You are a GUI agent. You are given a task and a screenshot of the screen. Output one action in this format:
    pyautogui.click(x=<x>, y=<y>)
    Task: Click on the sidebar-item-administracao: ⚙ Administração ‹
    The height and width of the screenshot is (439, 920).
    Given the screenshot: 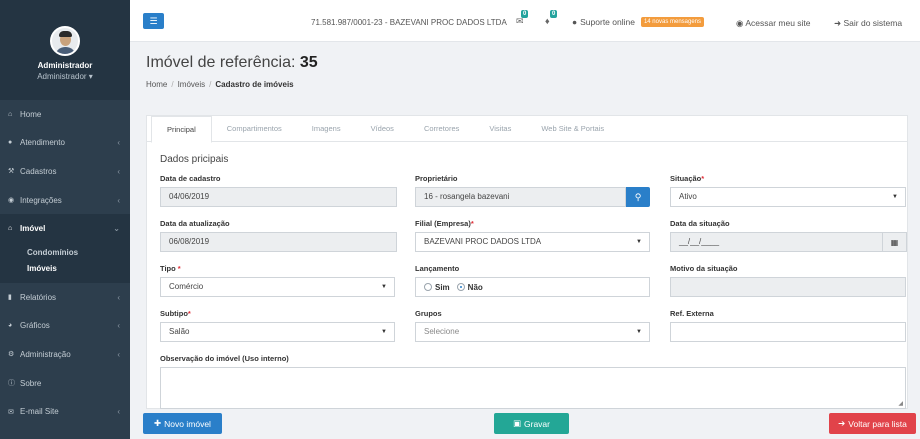 What is the action you would take?
    pyautogui.click(x=65, y=354)
    